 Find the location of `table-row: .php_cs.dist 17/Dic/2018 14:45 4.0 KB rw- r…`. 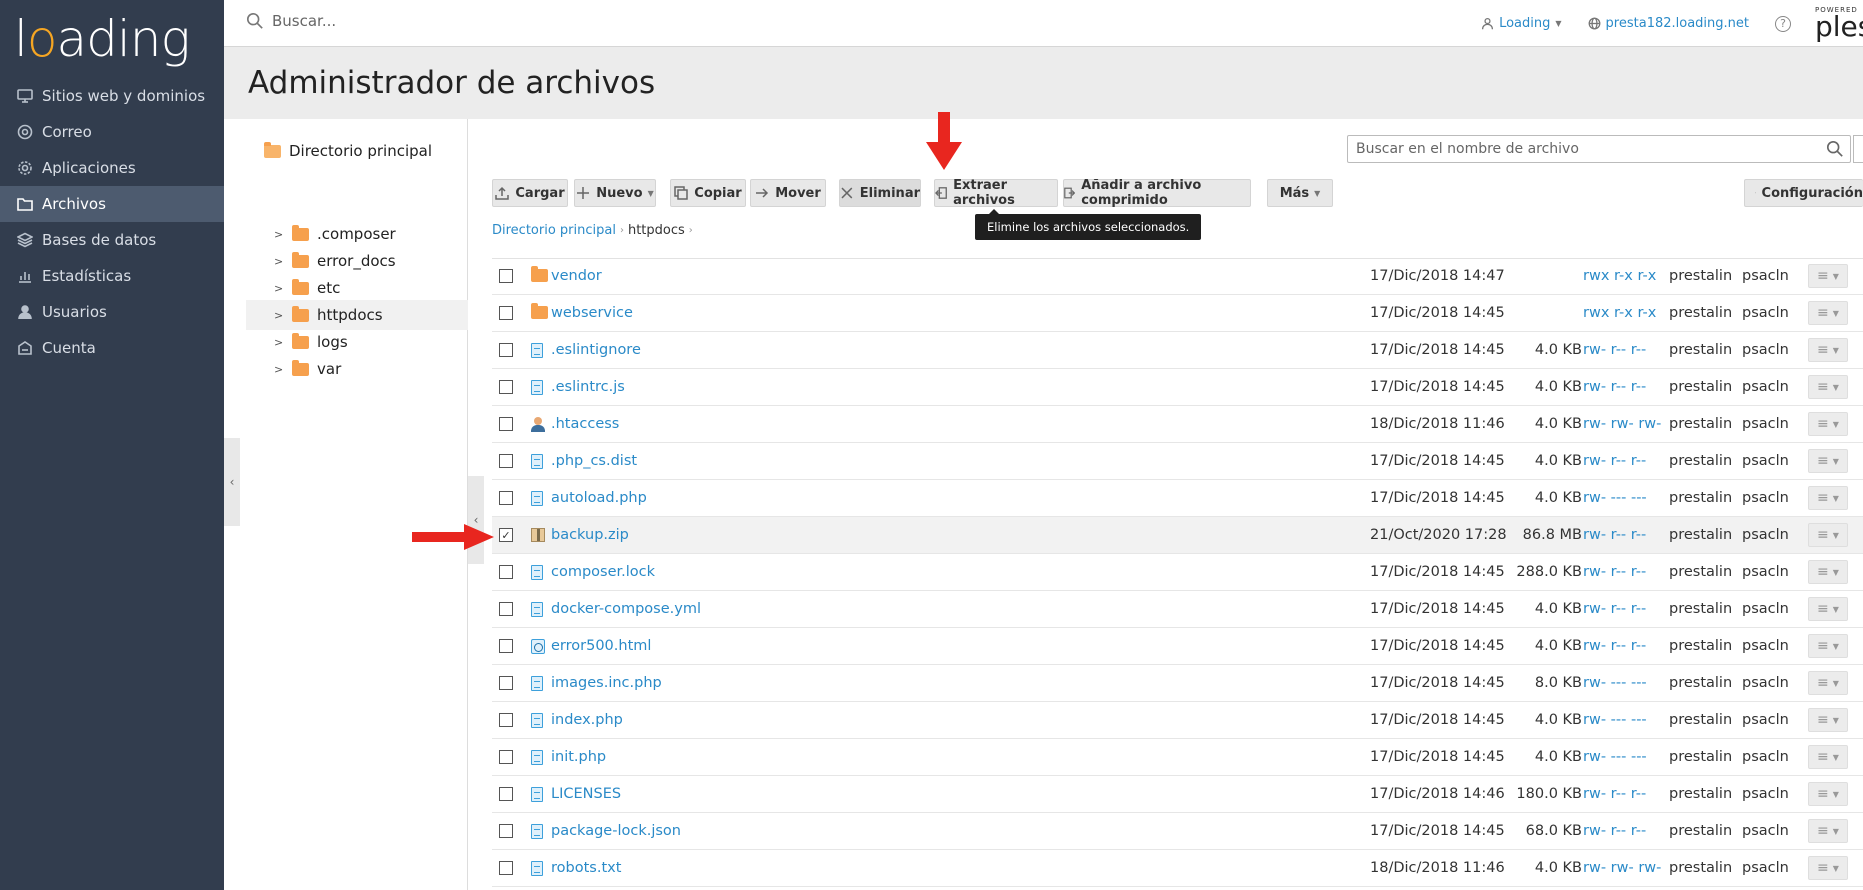

table-row: .php_cs.dist 17/Dic/2018 14:45 4.0 KB rw- r… is located at coordinates (1177, 461).